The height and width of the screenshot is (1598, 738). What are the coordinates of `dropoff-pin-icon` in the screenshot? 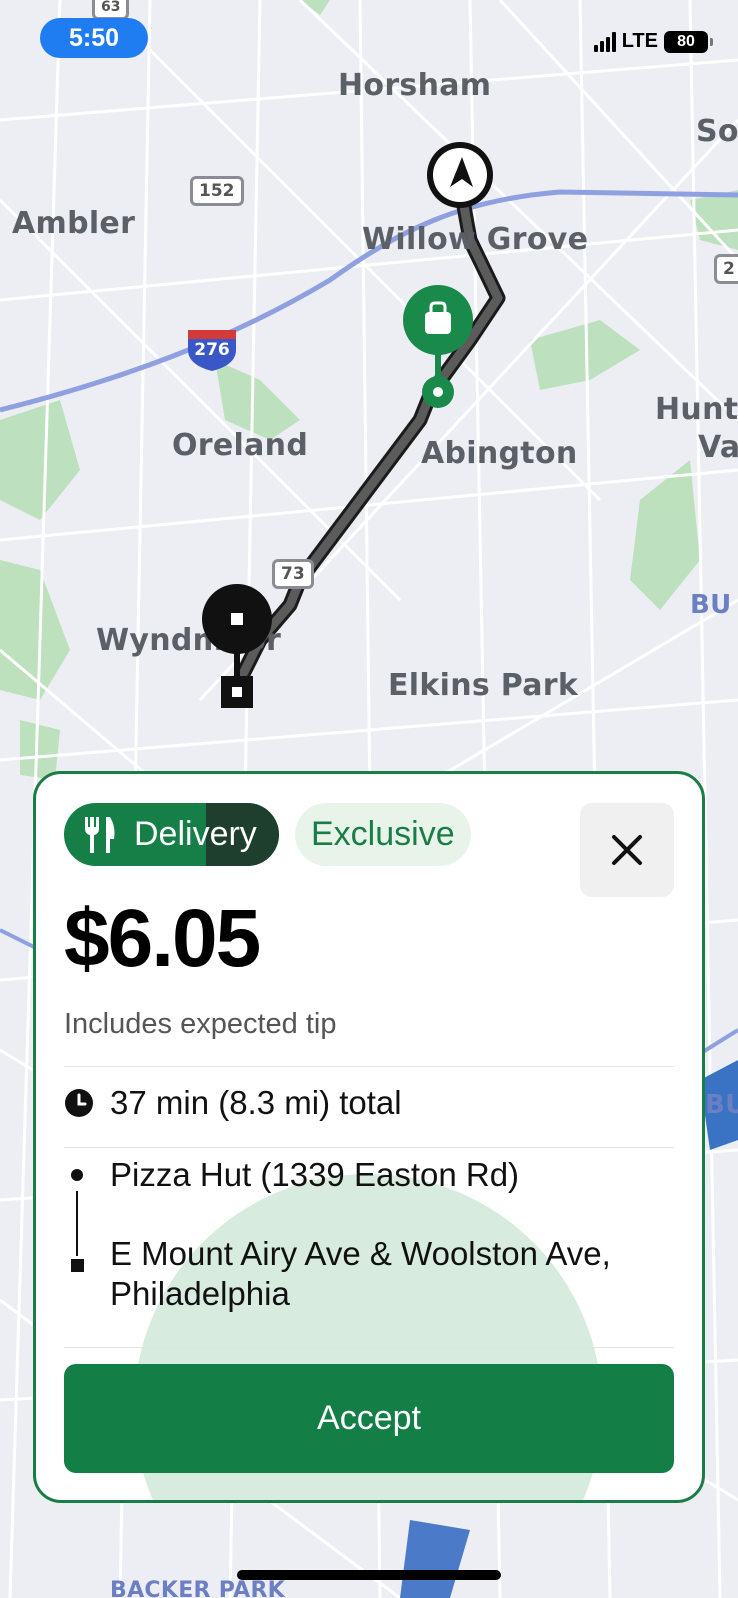 It's located at (237, 646).